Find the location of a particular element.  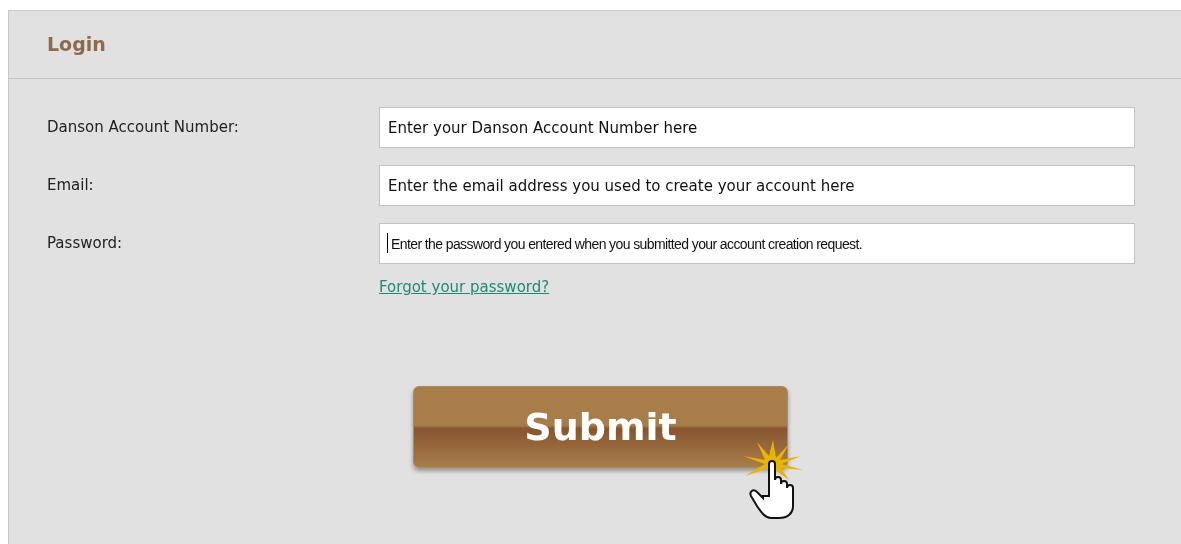

field-label: Password: is located at coordinates (85, 244).